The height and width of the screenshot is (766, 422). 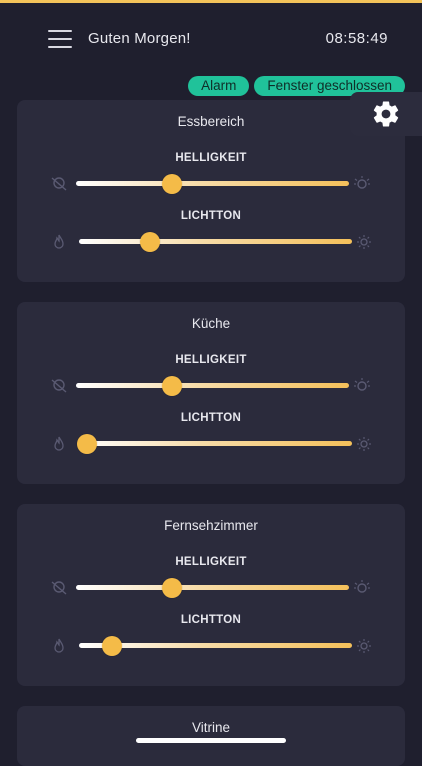 What do you see at coordinates (211, 323) in the screenshot?
I see `room-title: Küche` at bounding box center [211, 323].